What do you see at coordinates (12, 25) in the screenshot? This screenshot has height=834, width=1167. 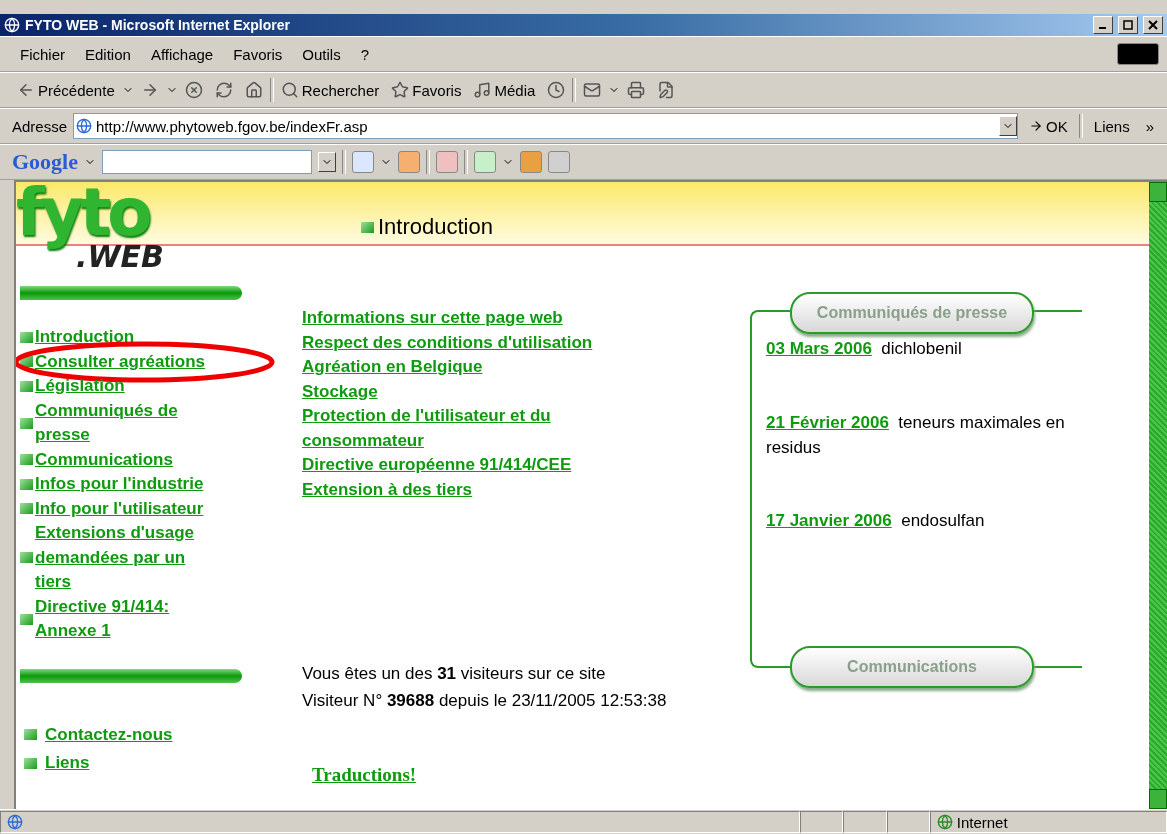 I see `browser-icon` at bounding box center [12, 25].